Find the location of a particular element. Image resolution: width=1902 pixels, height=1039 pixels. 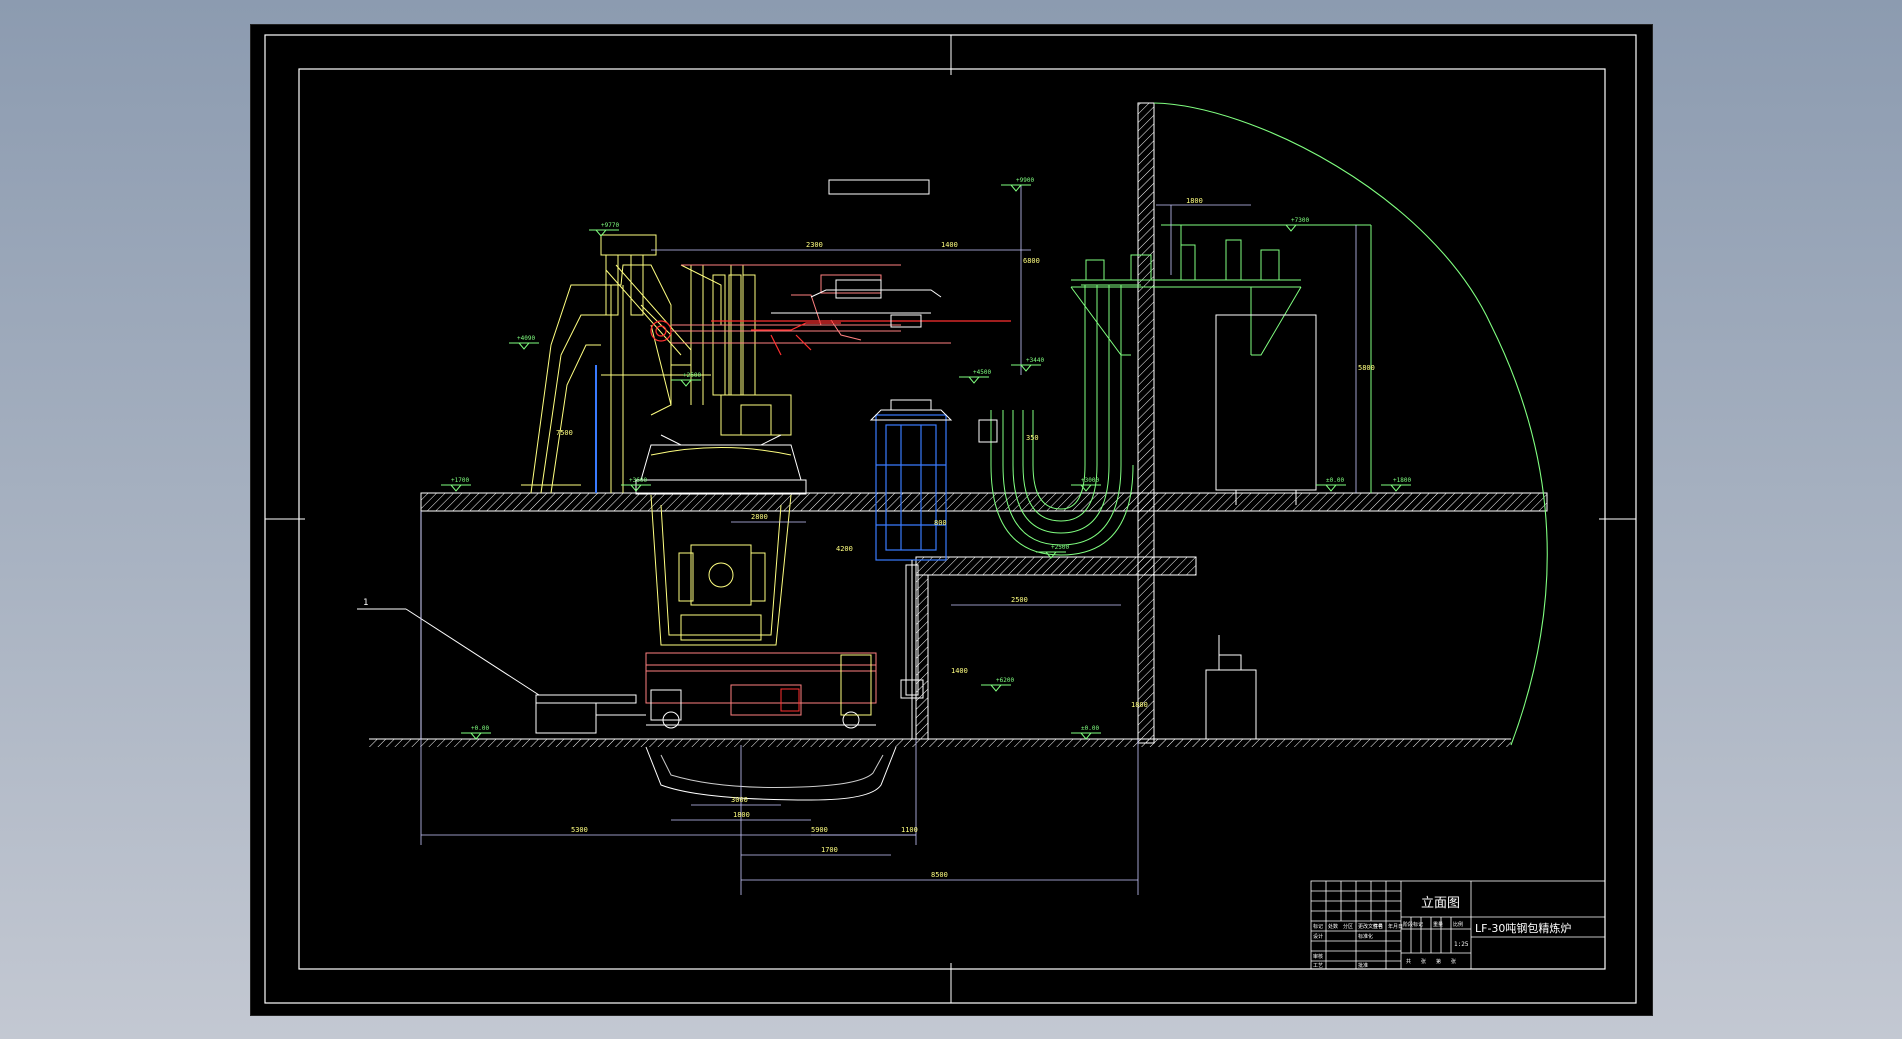

elevation-label: +2500 is located at coordinates (1060, 547).